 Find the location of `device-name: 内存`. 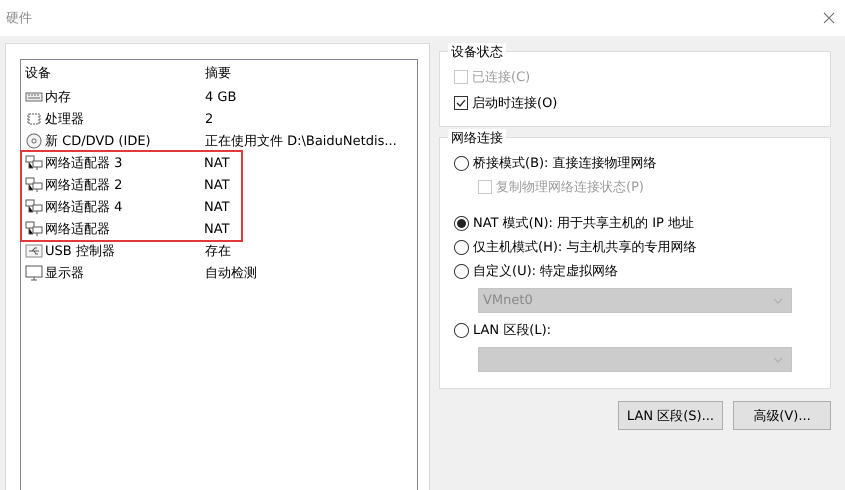

device-name: 内存 is located at coordinates (115, 97).